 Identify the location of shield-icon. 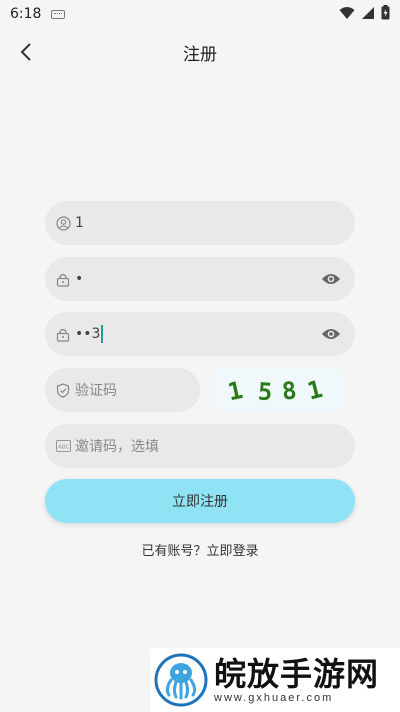
(63, 390).